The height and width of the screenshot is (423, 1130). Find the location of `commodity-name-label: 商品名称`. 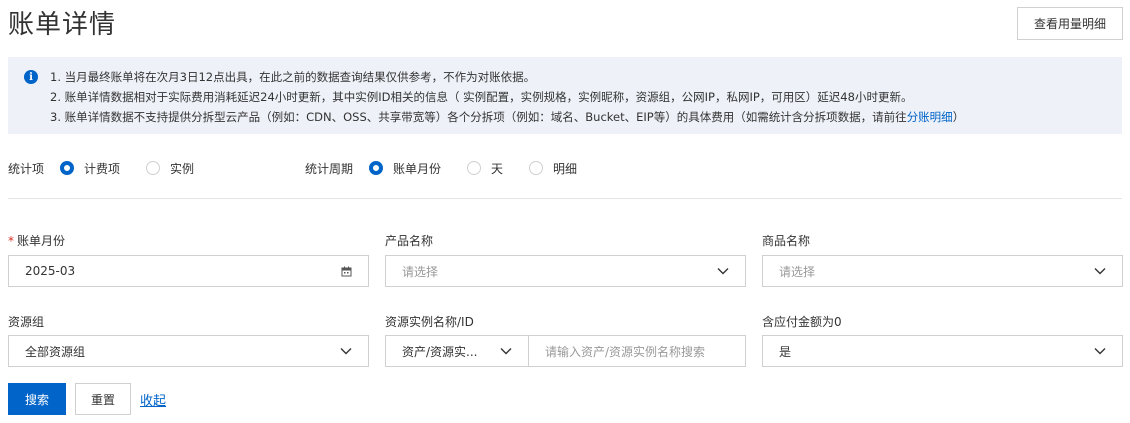

commodity-name-label: 商品名称 is located at coordinates (786, 241).